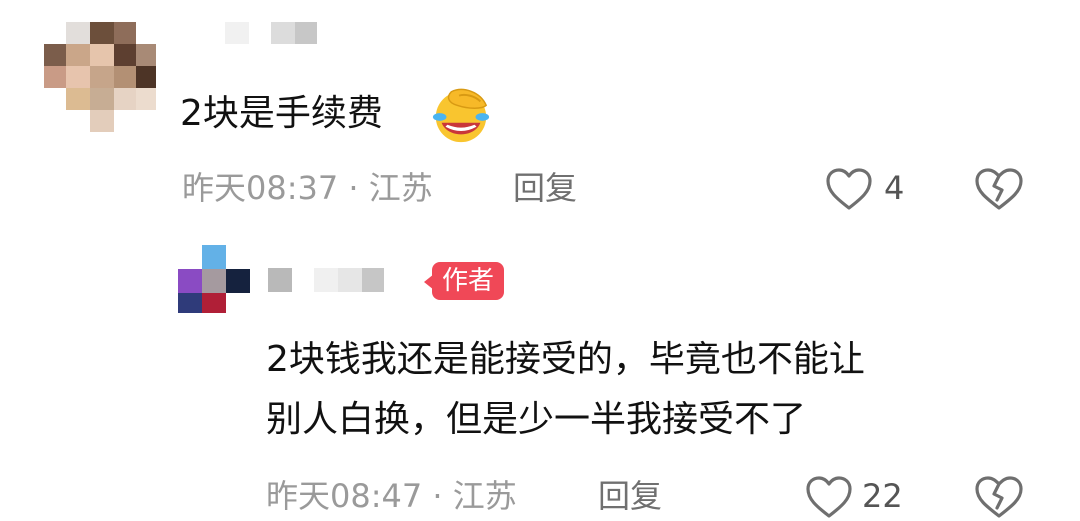 The image size is (1080, 521). What do you see at coordinates (391, 496) in the screenshot?
I see `comment-meta: 昨天08:47 · 江苏` at bounding box center [391, 496].